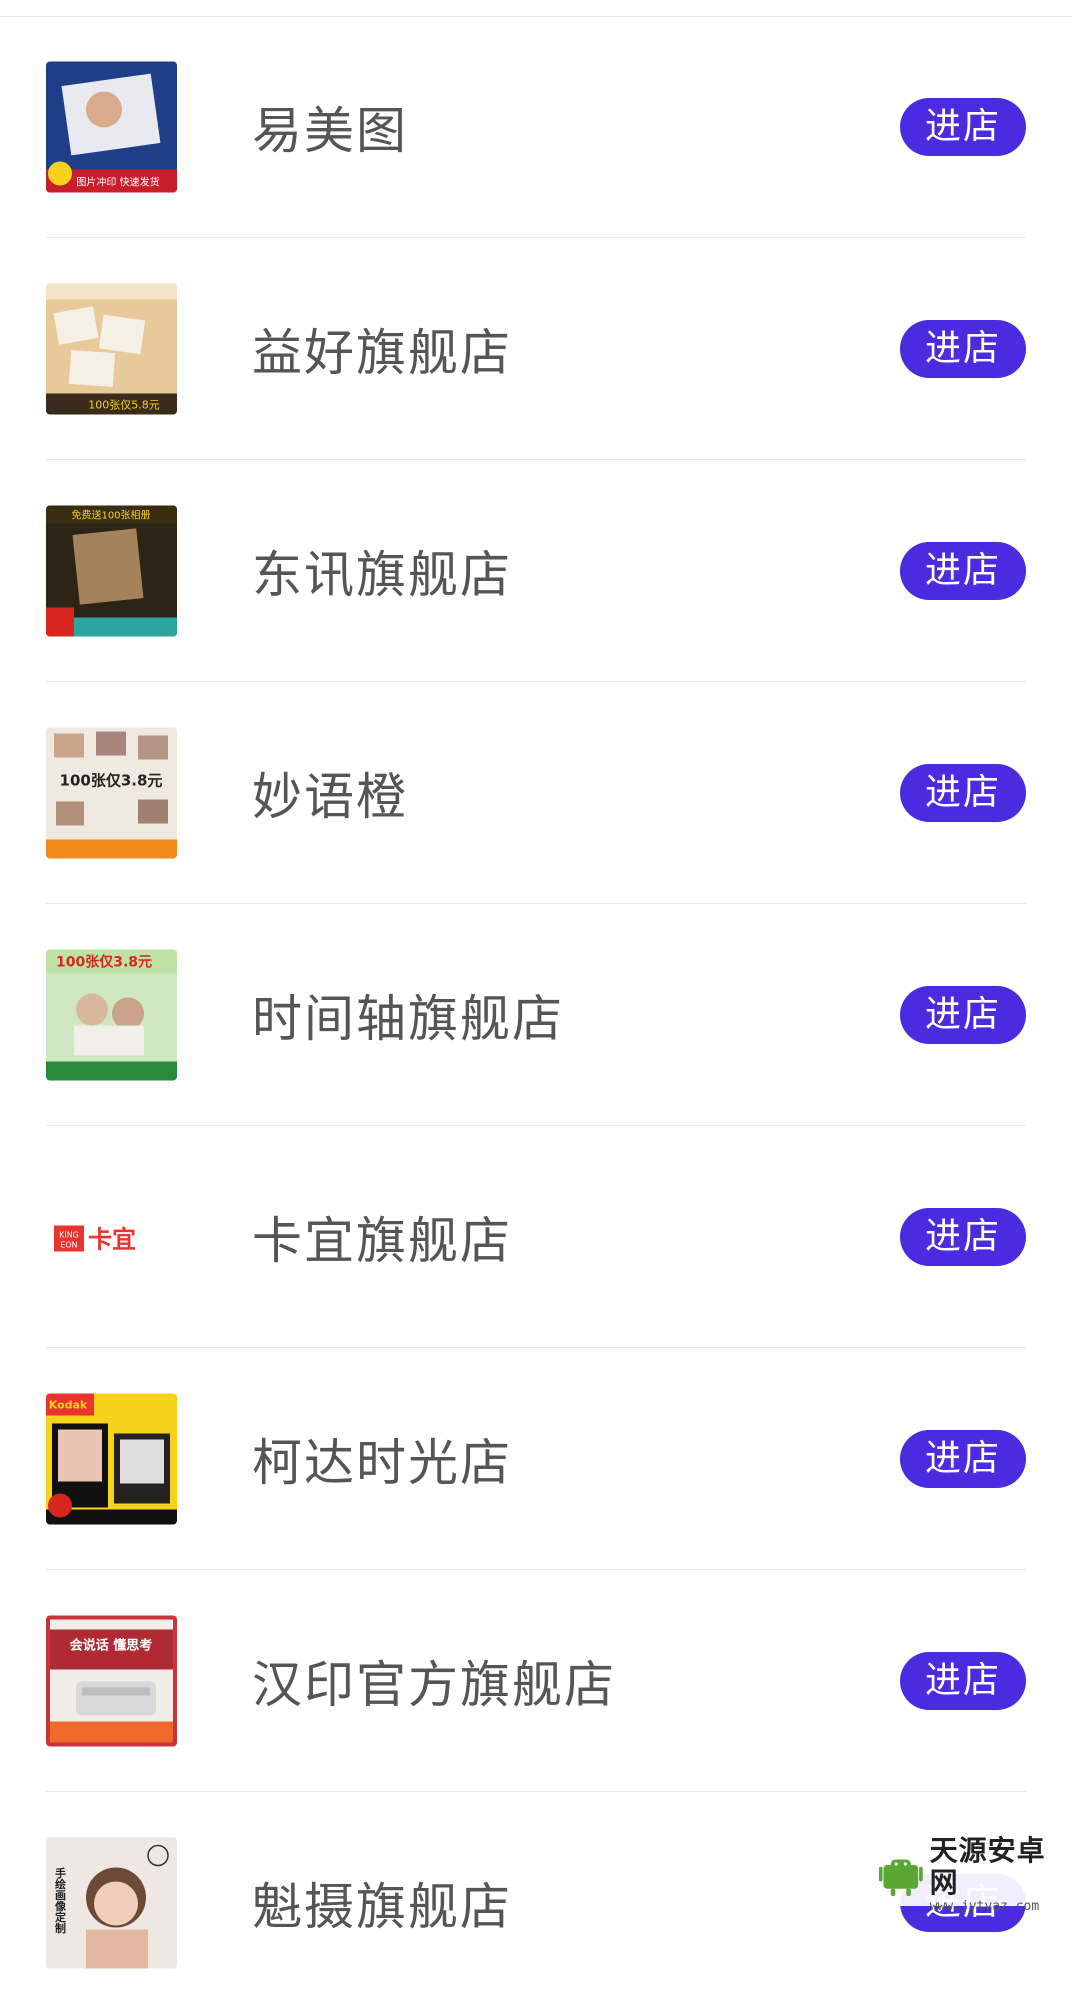  I want to click on list-item: 会说话 懂思考 汉印官方旗舰店 进店, so click(536, 1681).